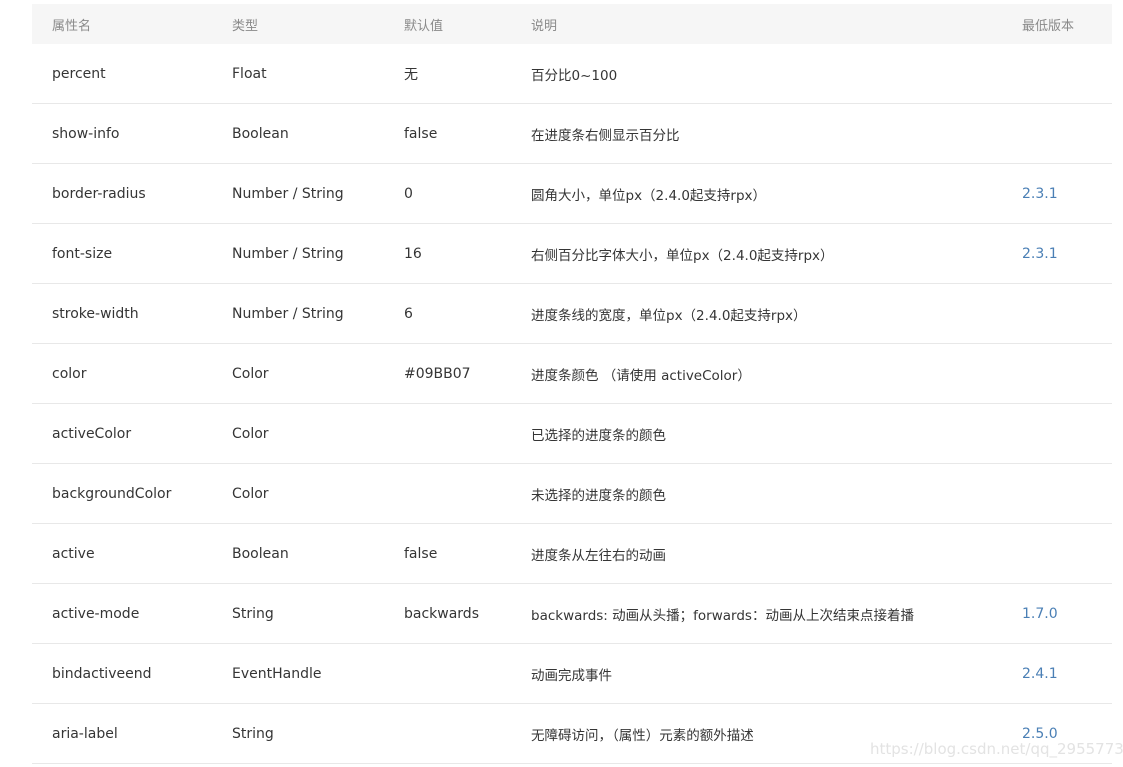 The height and width of the screenshot is (767, 1123). I want to click on table-row: backgroundColor Color 未选择的进度条的颜色, so click(572, 494).